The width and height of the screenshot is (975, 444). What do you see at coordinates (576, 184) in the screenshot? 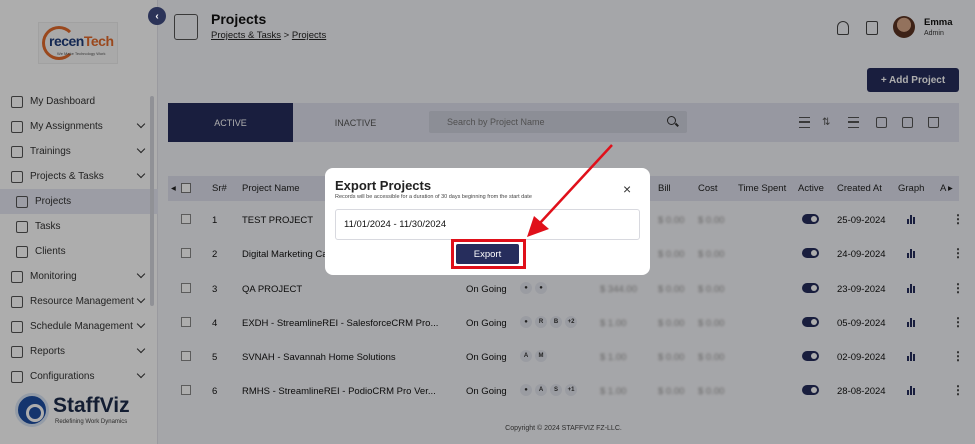
I see `arrow-shaft` at bounding box center [576, 184].